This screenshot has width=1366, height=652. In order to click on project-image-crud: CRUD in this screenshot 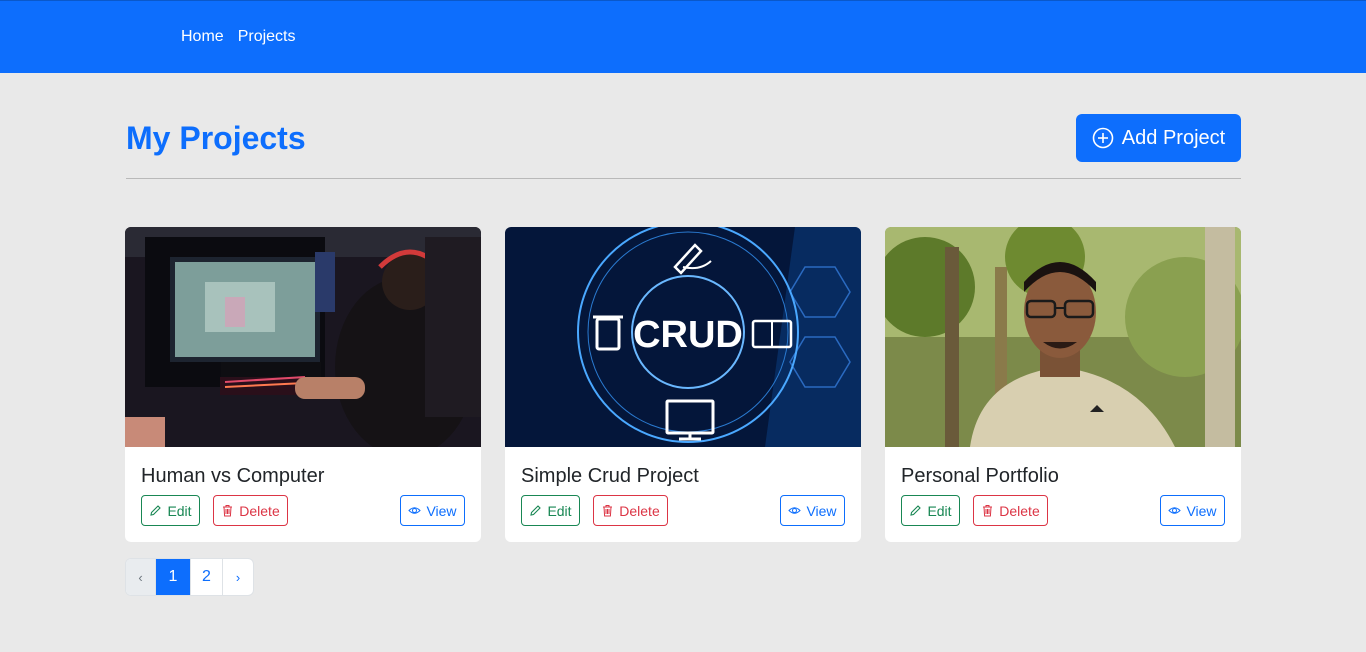, I will do `click(683, 337)`.